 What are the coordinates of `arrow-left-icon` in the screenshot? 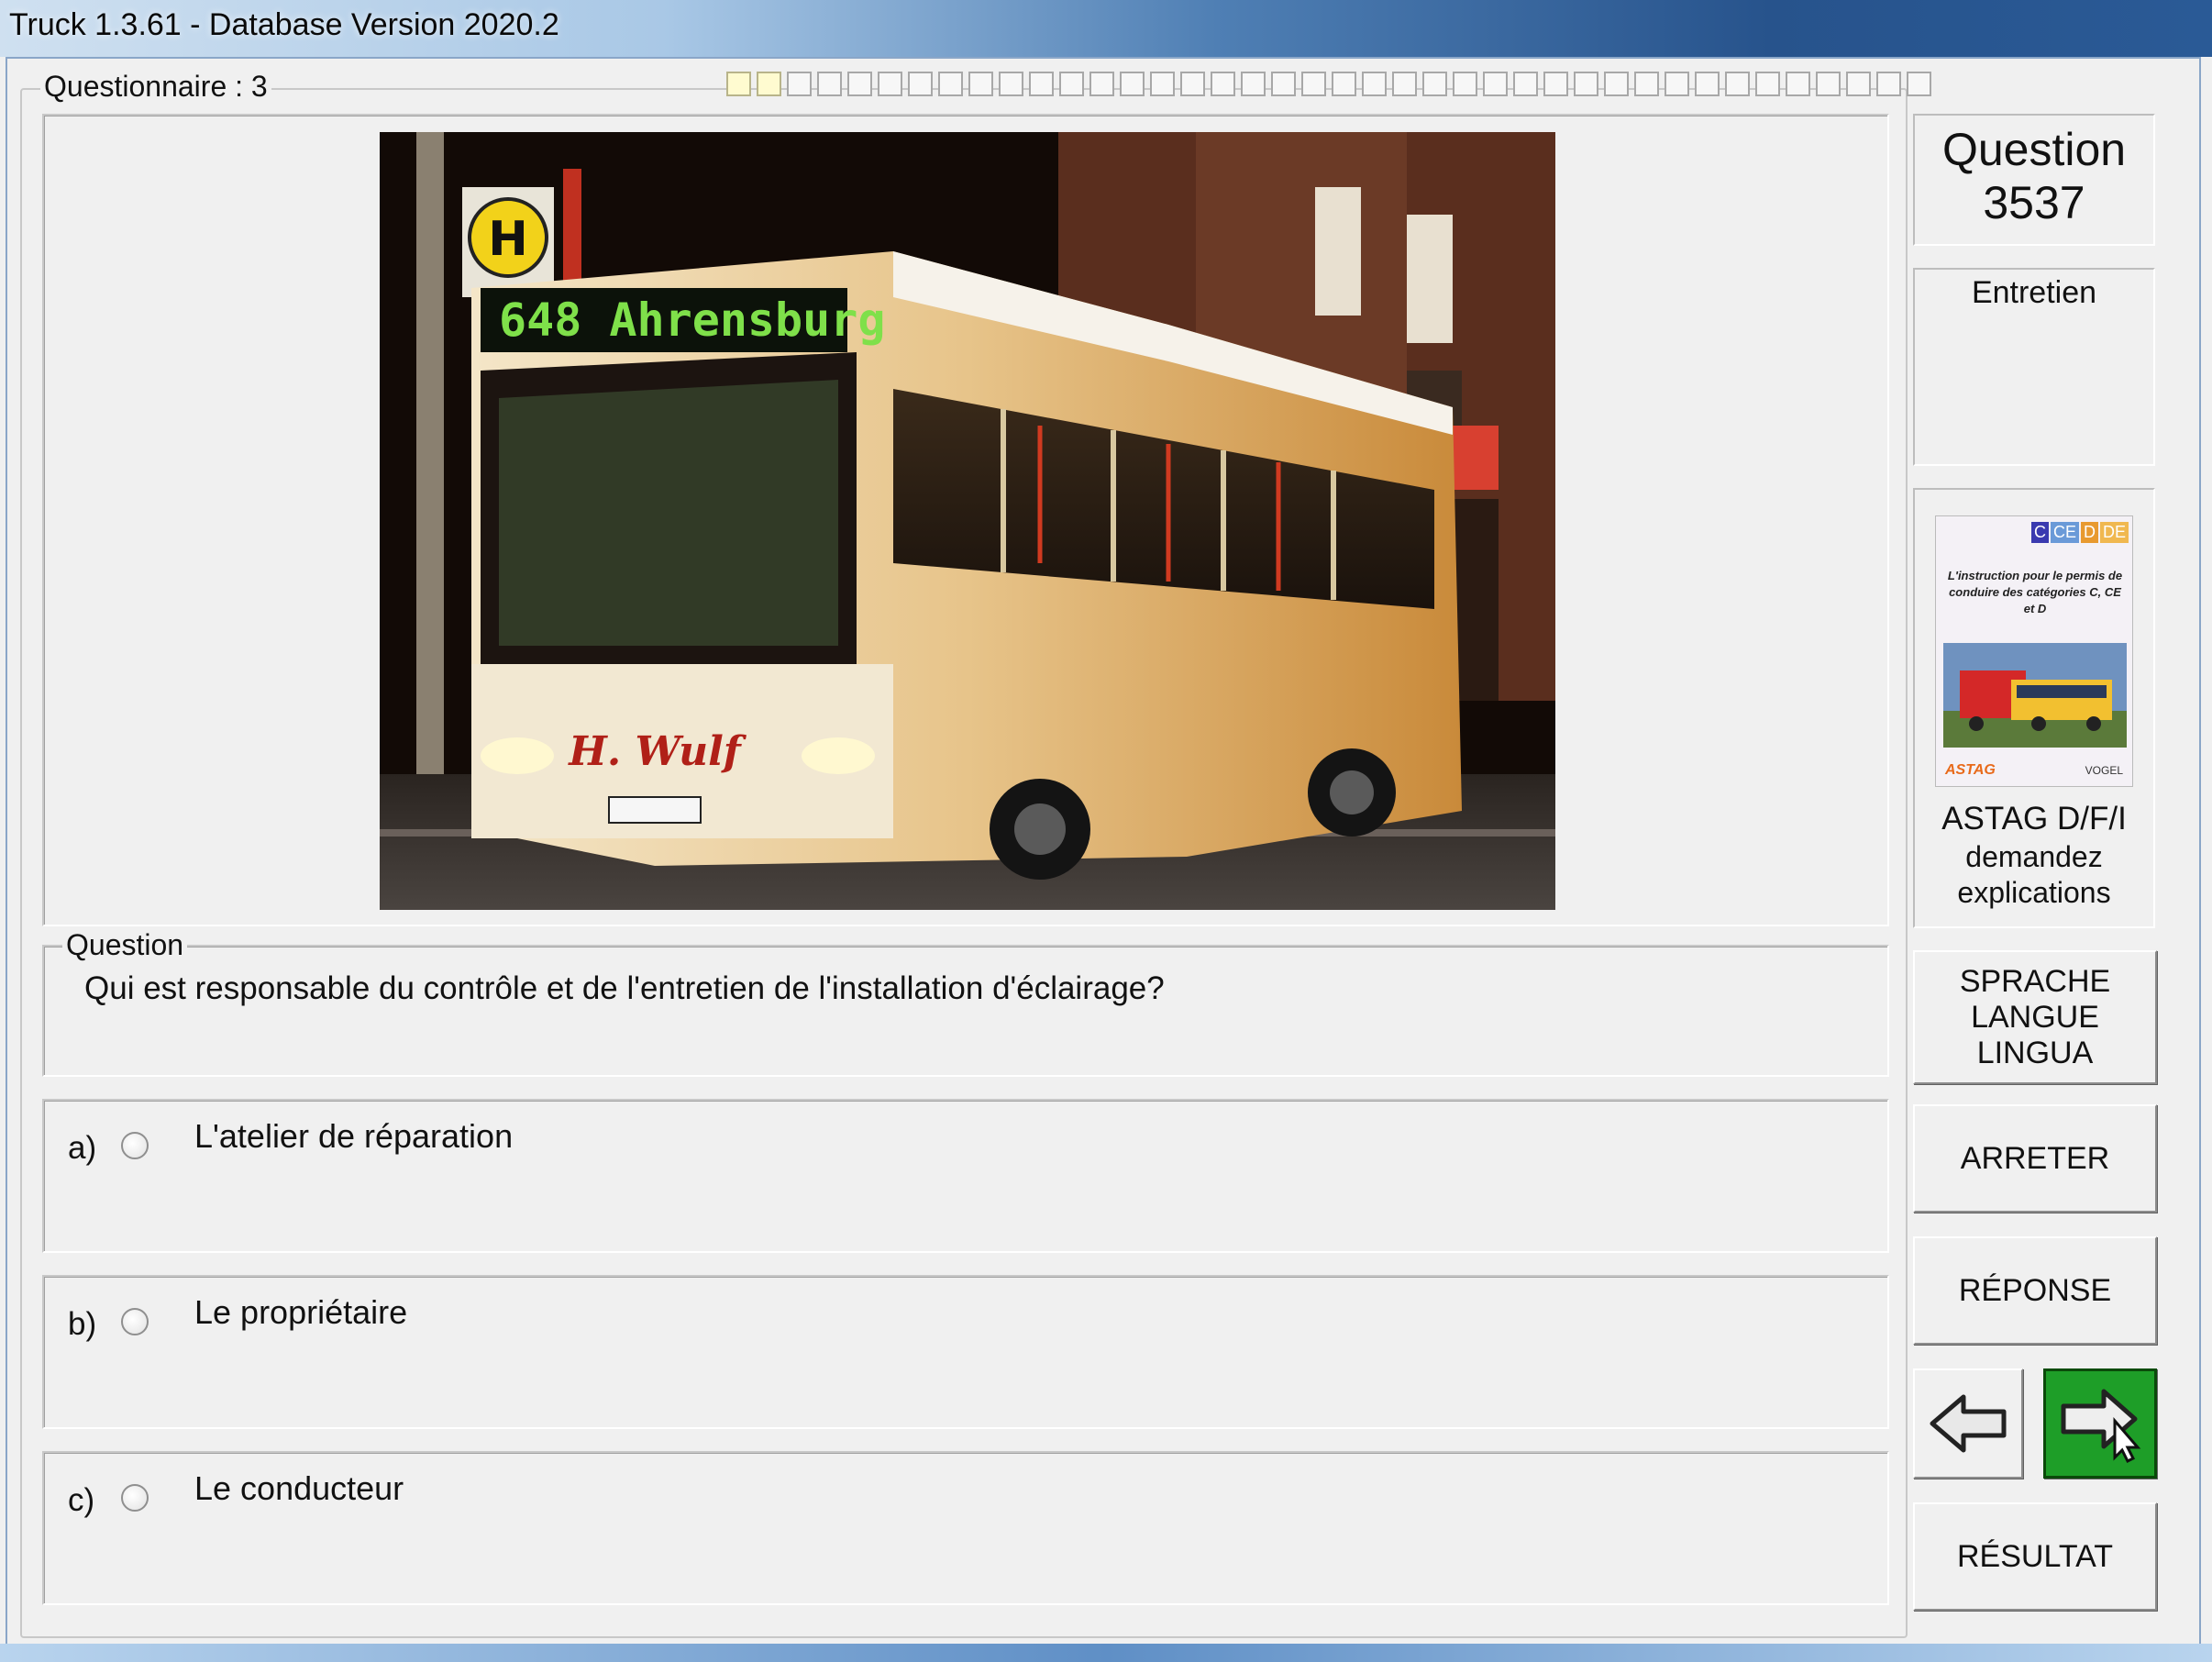 It's located at (1969, 1423).